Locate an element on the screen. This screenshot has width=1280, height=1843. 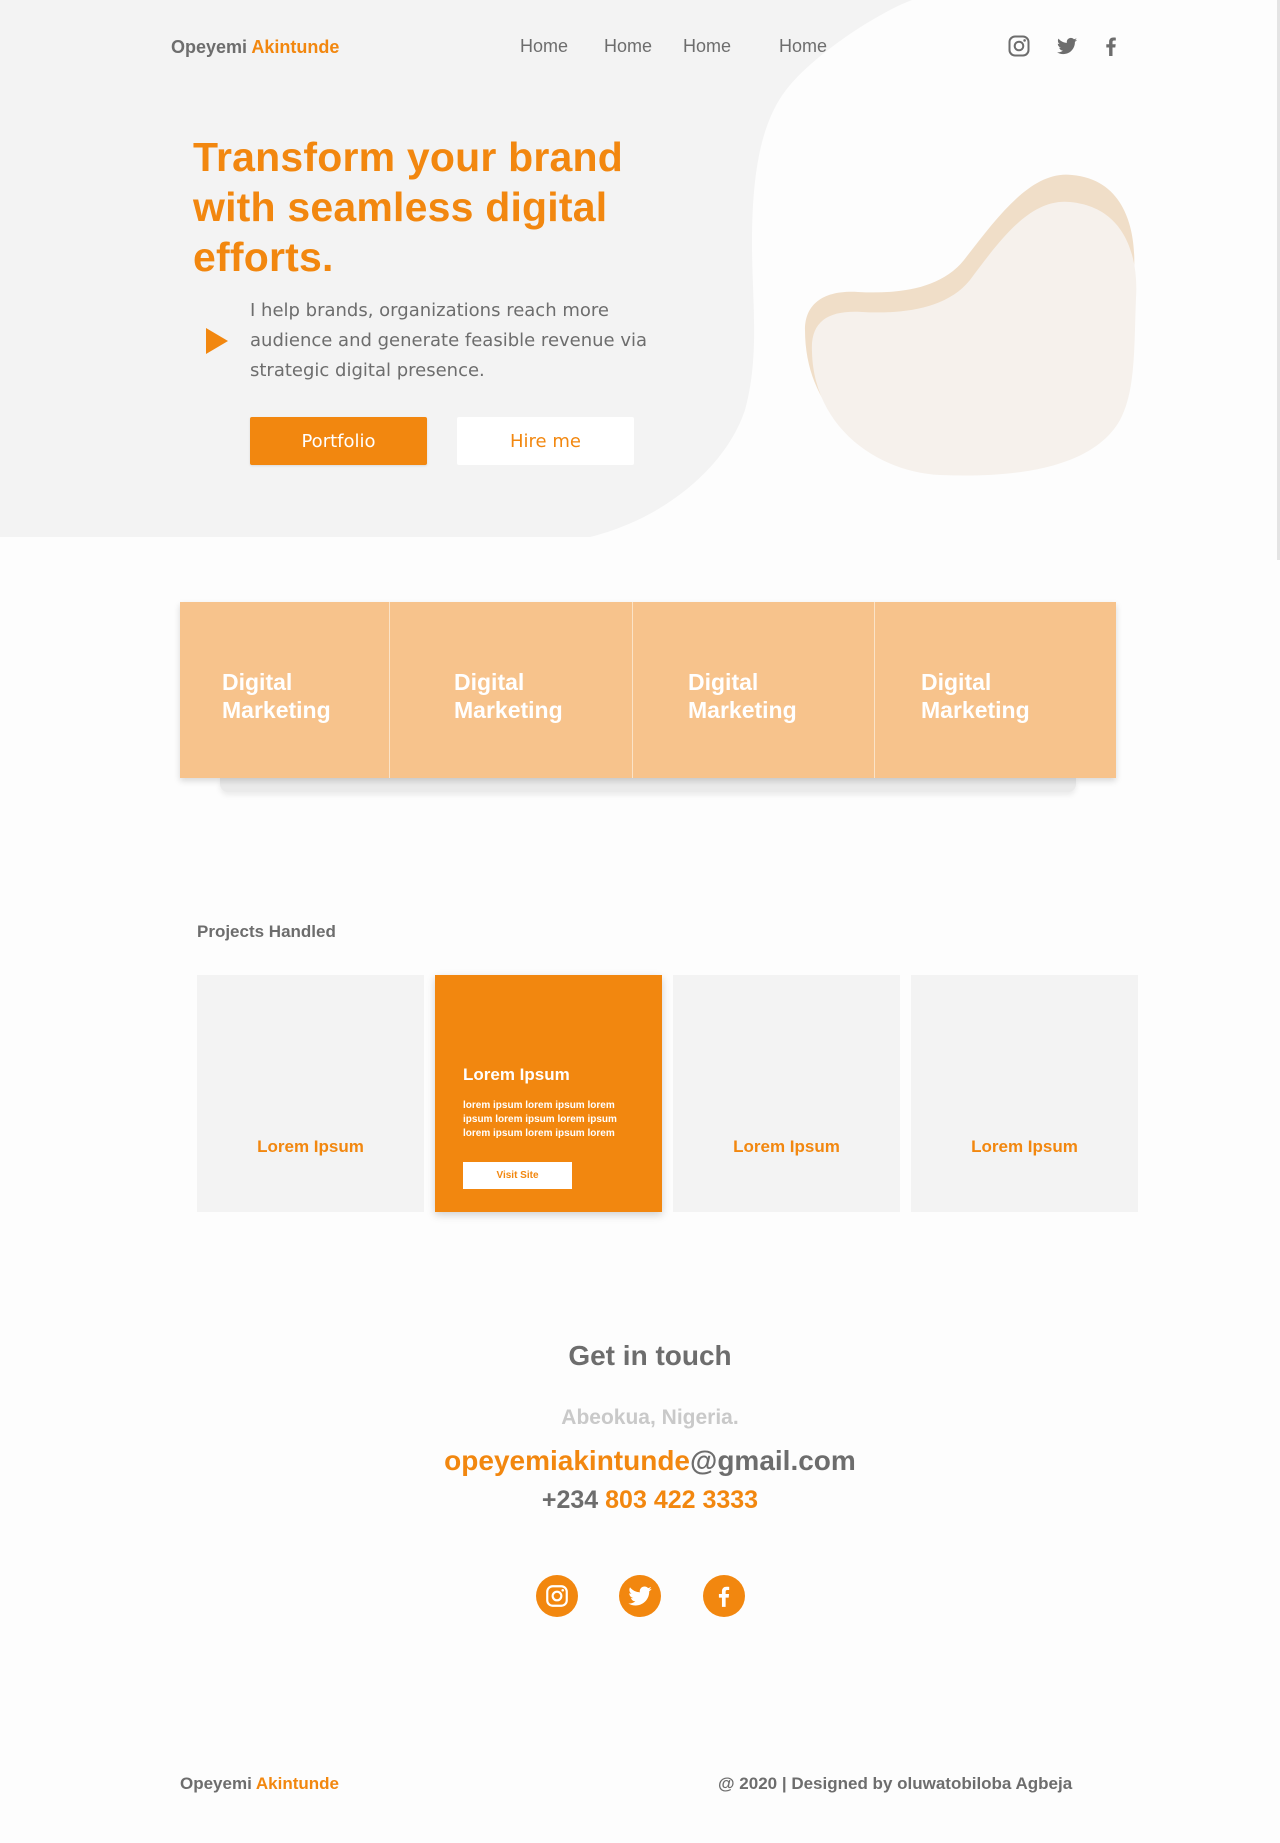
facebook-glyph is located at coordinates (724, 1596).